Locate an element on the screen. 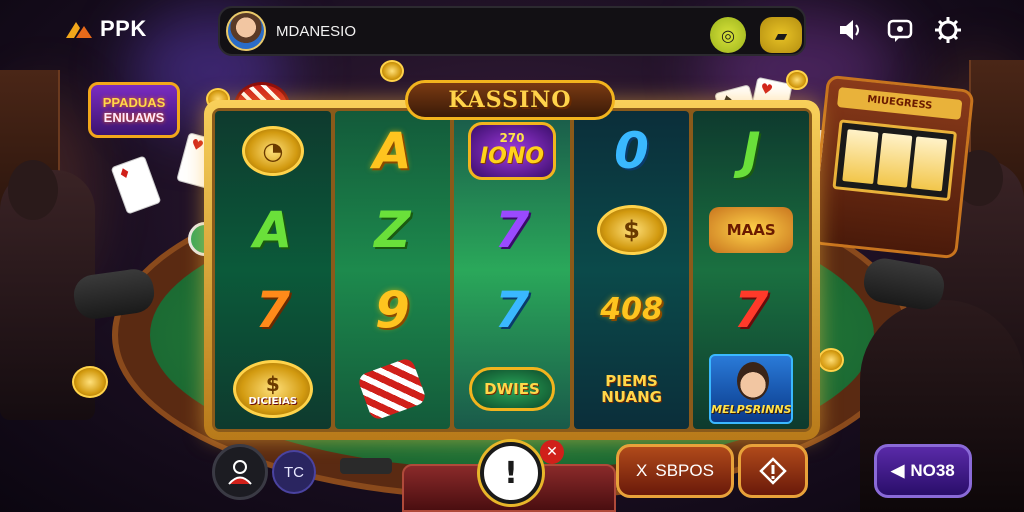 This screenshot has width=1024, height=512. money-bag-symbol: $ DICIEIAS is located at coordinates (272, 389).